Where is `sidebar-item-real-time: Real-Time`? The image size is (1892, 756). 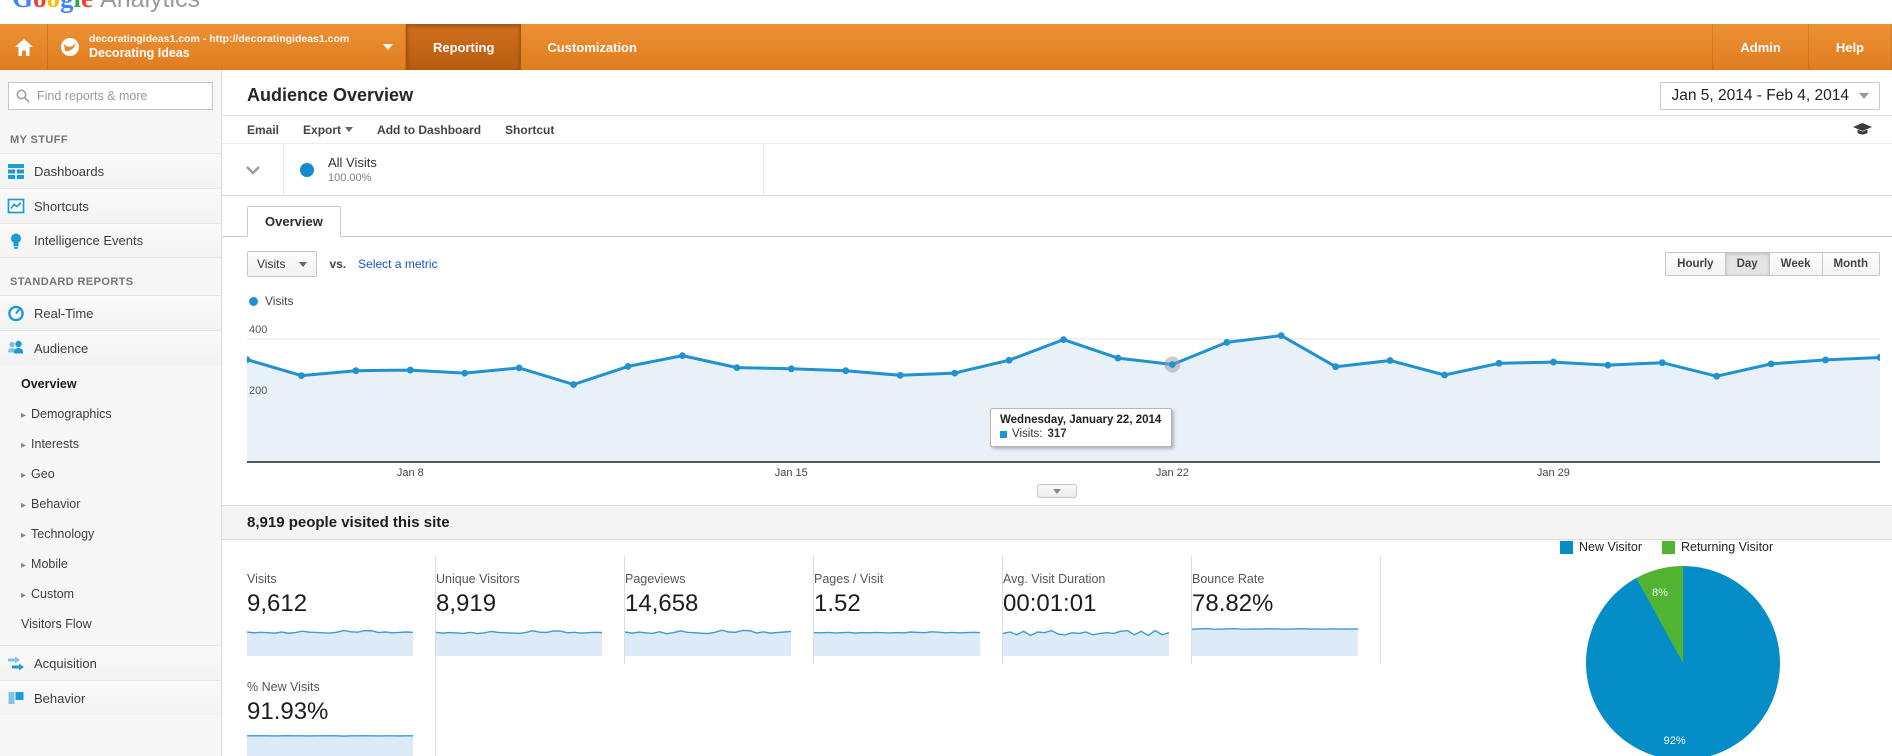
sidebar-item-real-time: Real-Time is located at coordinates (110, 312).